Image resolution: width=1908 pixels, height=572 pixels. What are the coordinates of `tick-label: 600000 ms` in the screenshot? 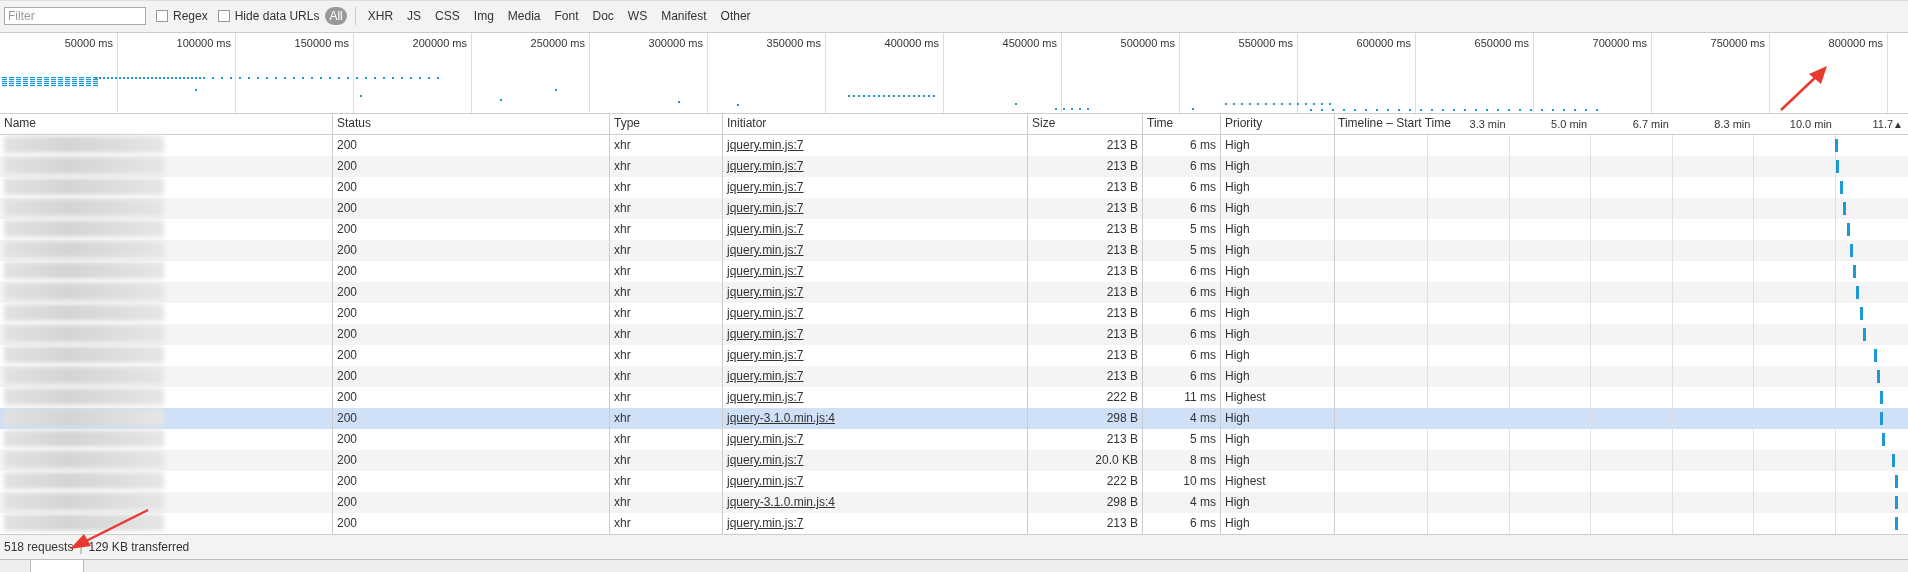 It's located at (1383, 43).